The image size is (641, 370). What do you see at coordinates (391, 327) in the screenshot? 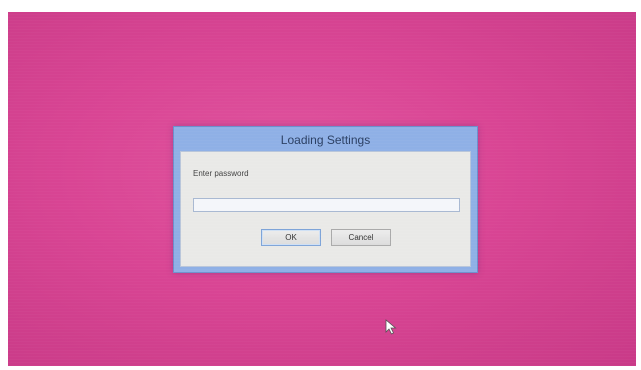
I see `mouse-pointer-icon` at bounding box center [391, 327].